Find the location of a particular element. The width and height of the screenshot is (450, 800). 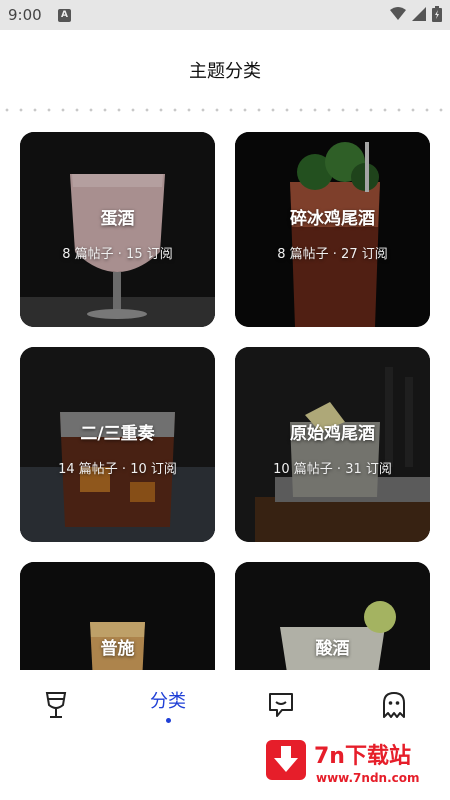

signal-icon is located at coordinates (419, 14).